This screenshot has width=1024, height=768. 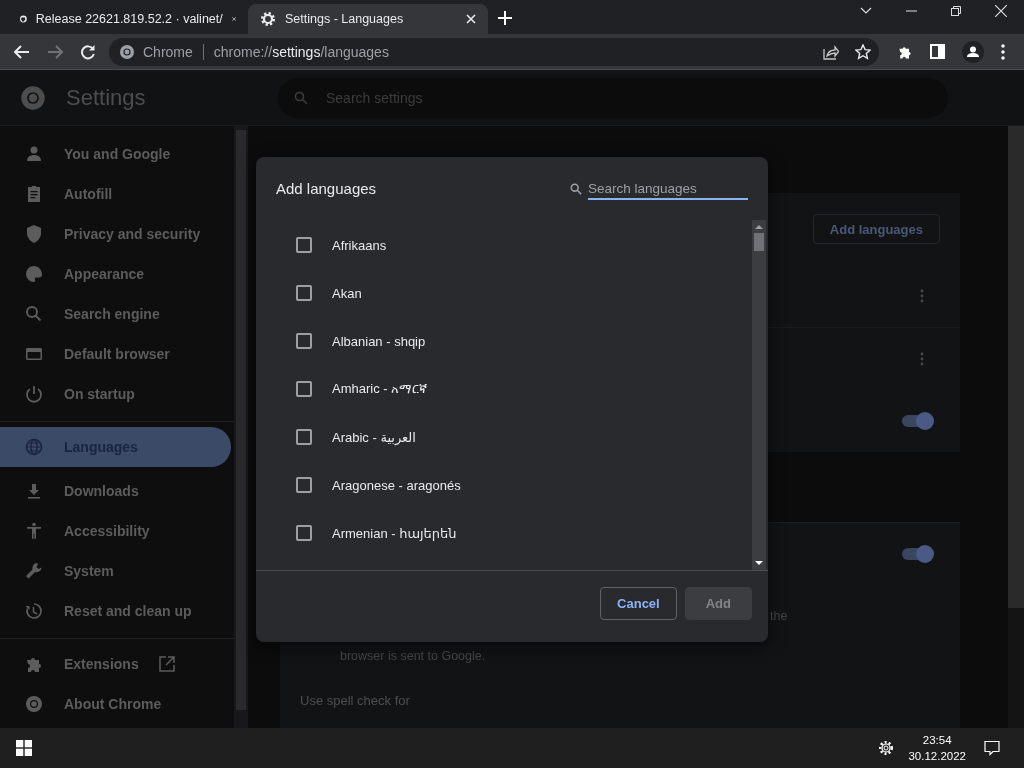 I want to click on sidebar-item: Downloads, so click(x=115, y=491).